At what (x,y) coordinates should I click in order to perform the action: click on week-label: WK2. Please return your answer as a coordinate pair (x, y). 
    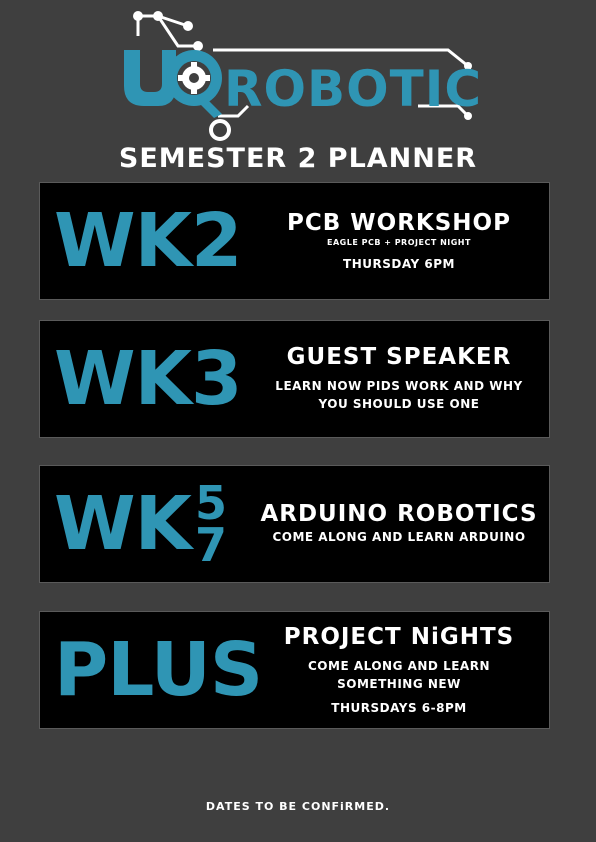
    Looking at the image, I should click on (148, 241).